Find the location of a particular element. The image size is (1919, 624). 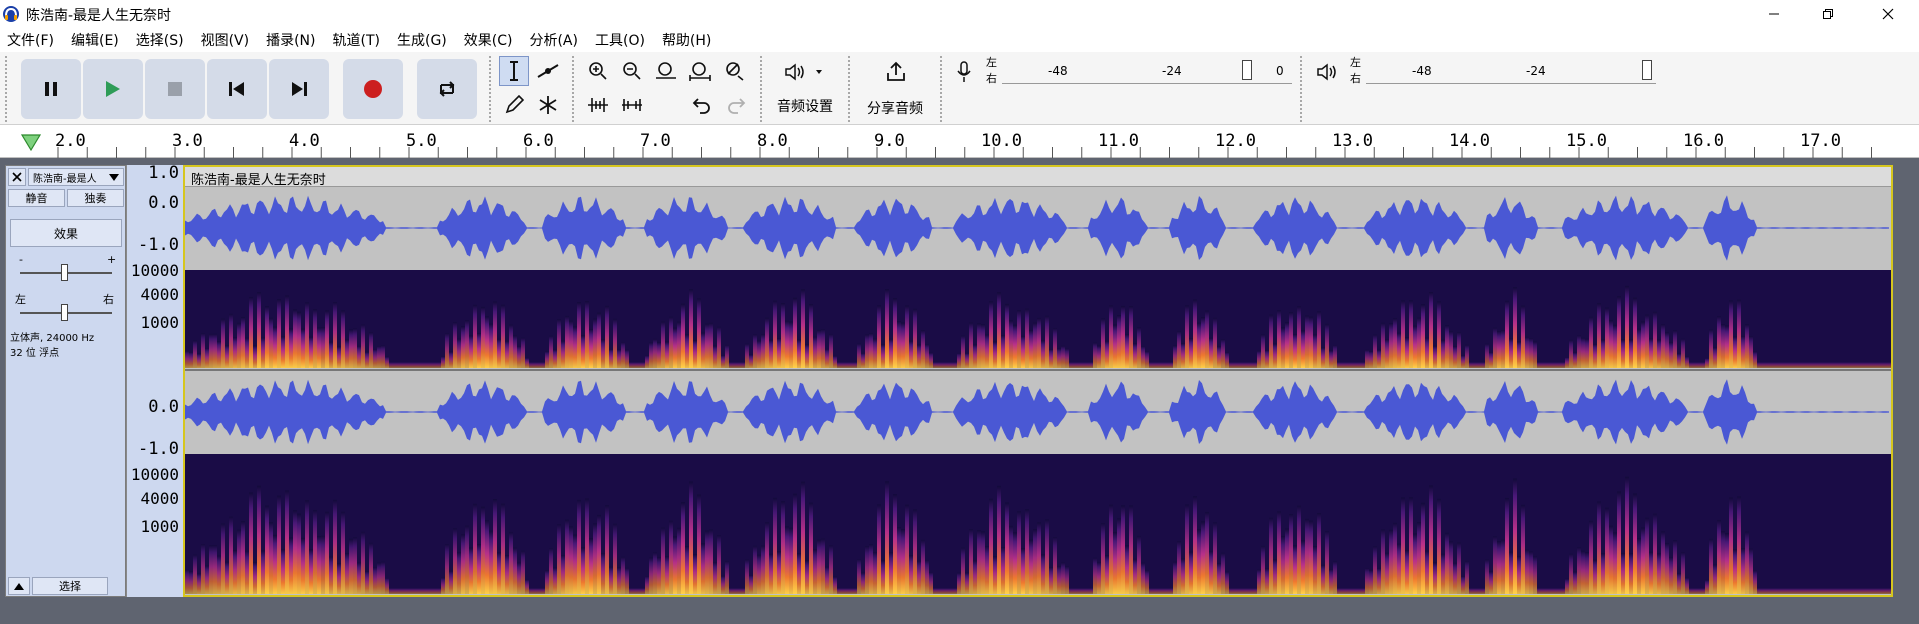

effects-label: 效果 is located at coordinates (65, 233).